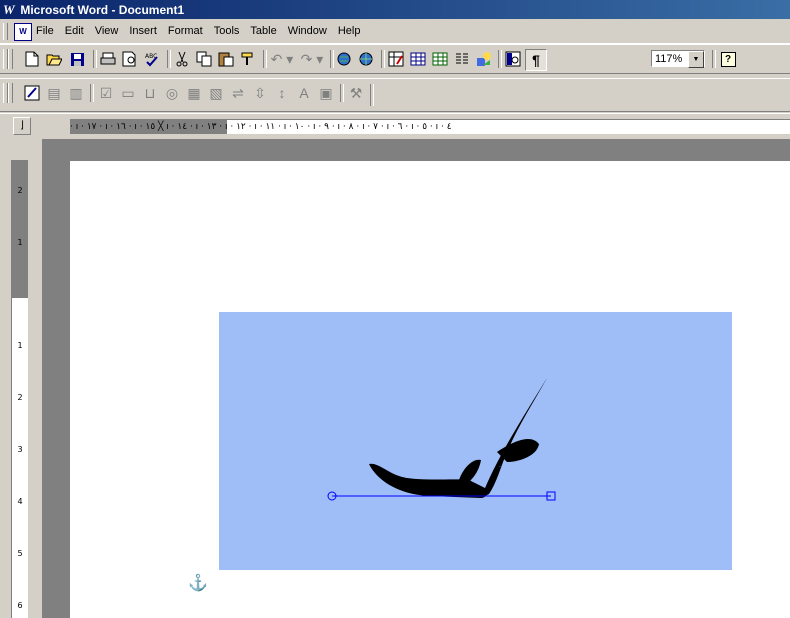 This screenshot has height=618, width=790. I want to click on print-icon, so click(108, 59).